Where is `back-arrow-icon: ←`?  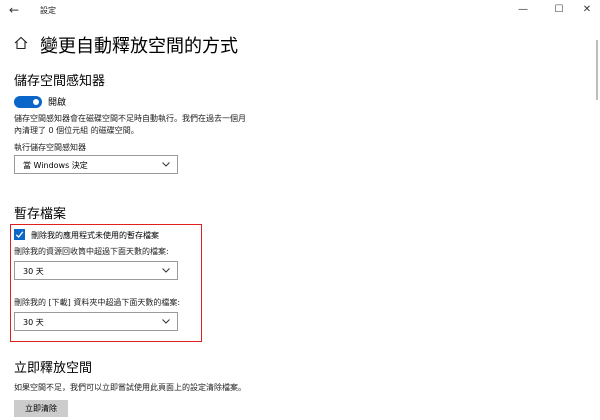 back-arrow-icon: ← is located at coordinates (16, 10).